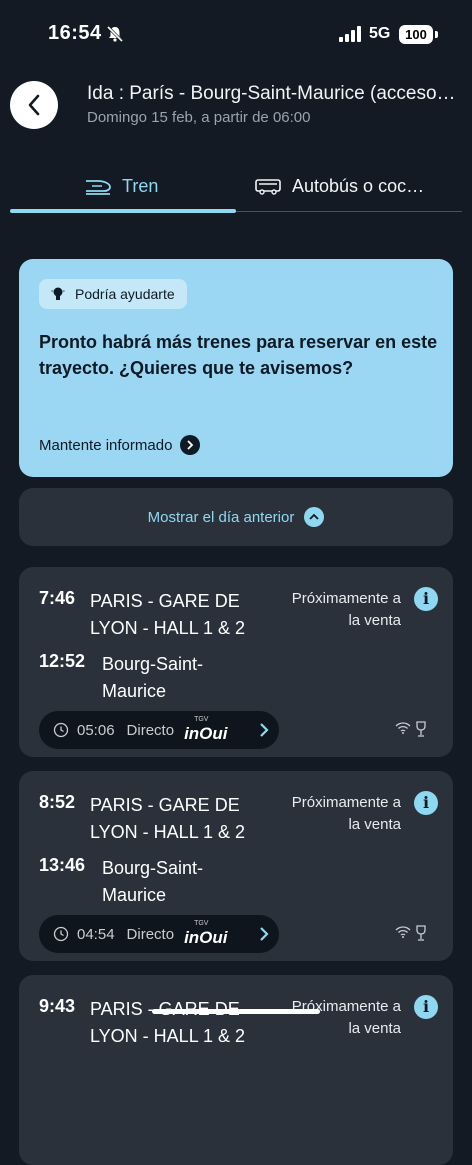  I want to click on journey-details-button: 04:54 Directo TGV inOui, so click(159, 934).